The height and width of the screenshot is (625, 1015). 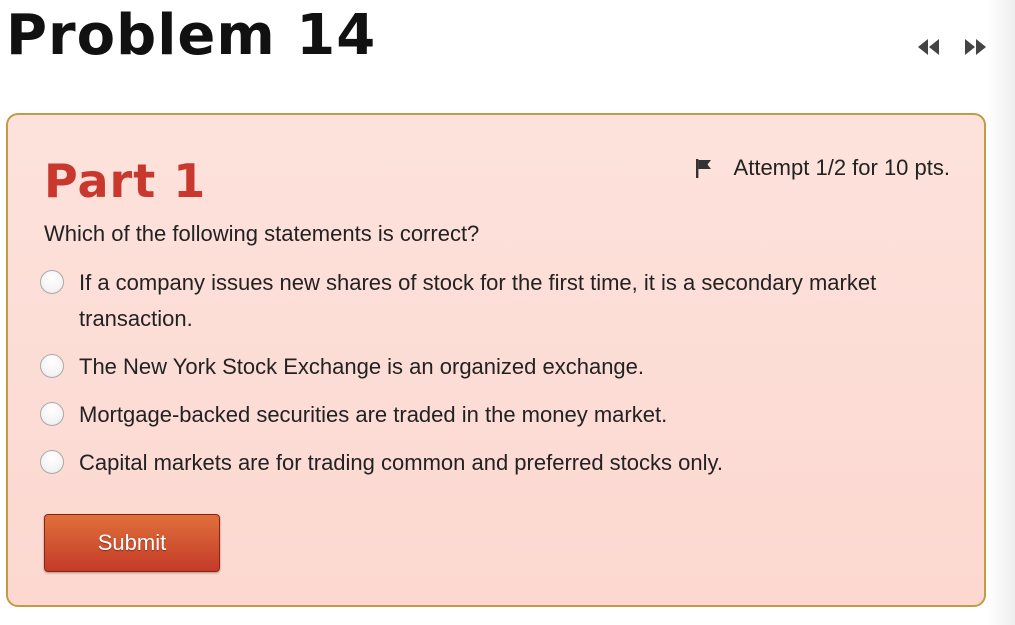 What do you see at coordinates (841, 167) in the screenshot?
I see `attempt-text: Attempt 1/2 for 10 pts.` at bounding box center [841, 167].